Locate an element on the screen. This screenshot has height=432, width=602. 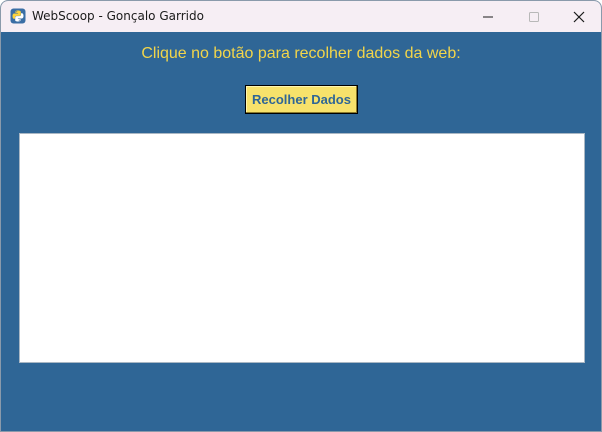
window-title: WebScoop - Gonçalo Garrido is located at coordinates (118, 16).